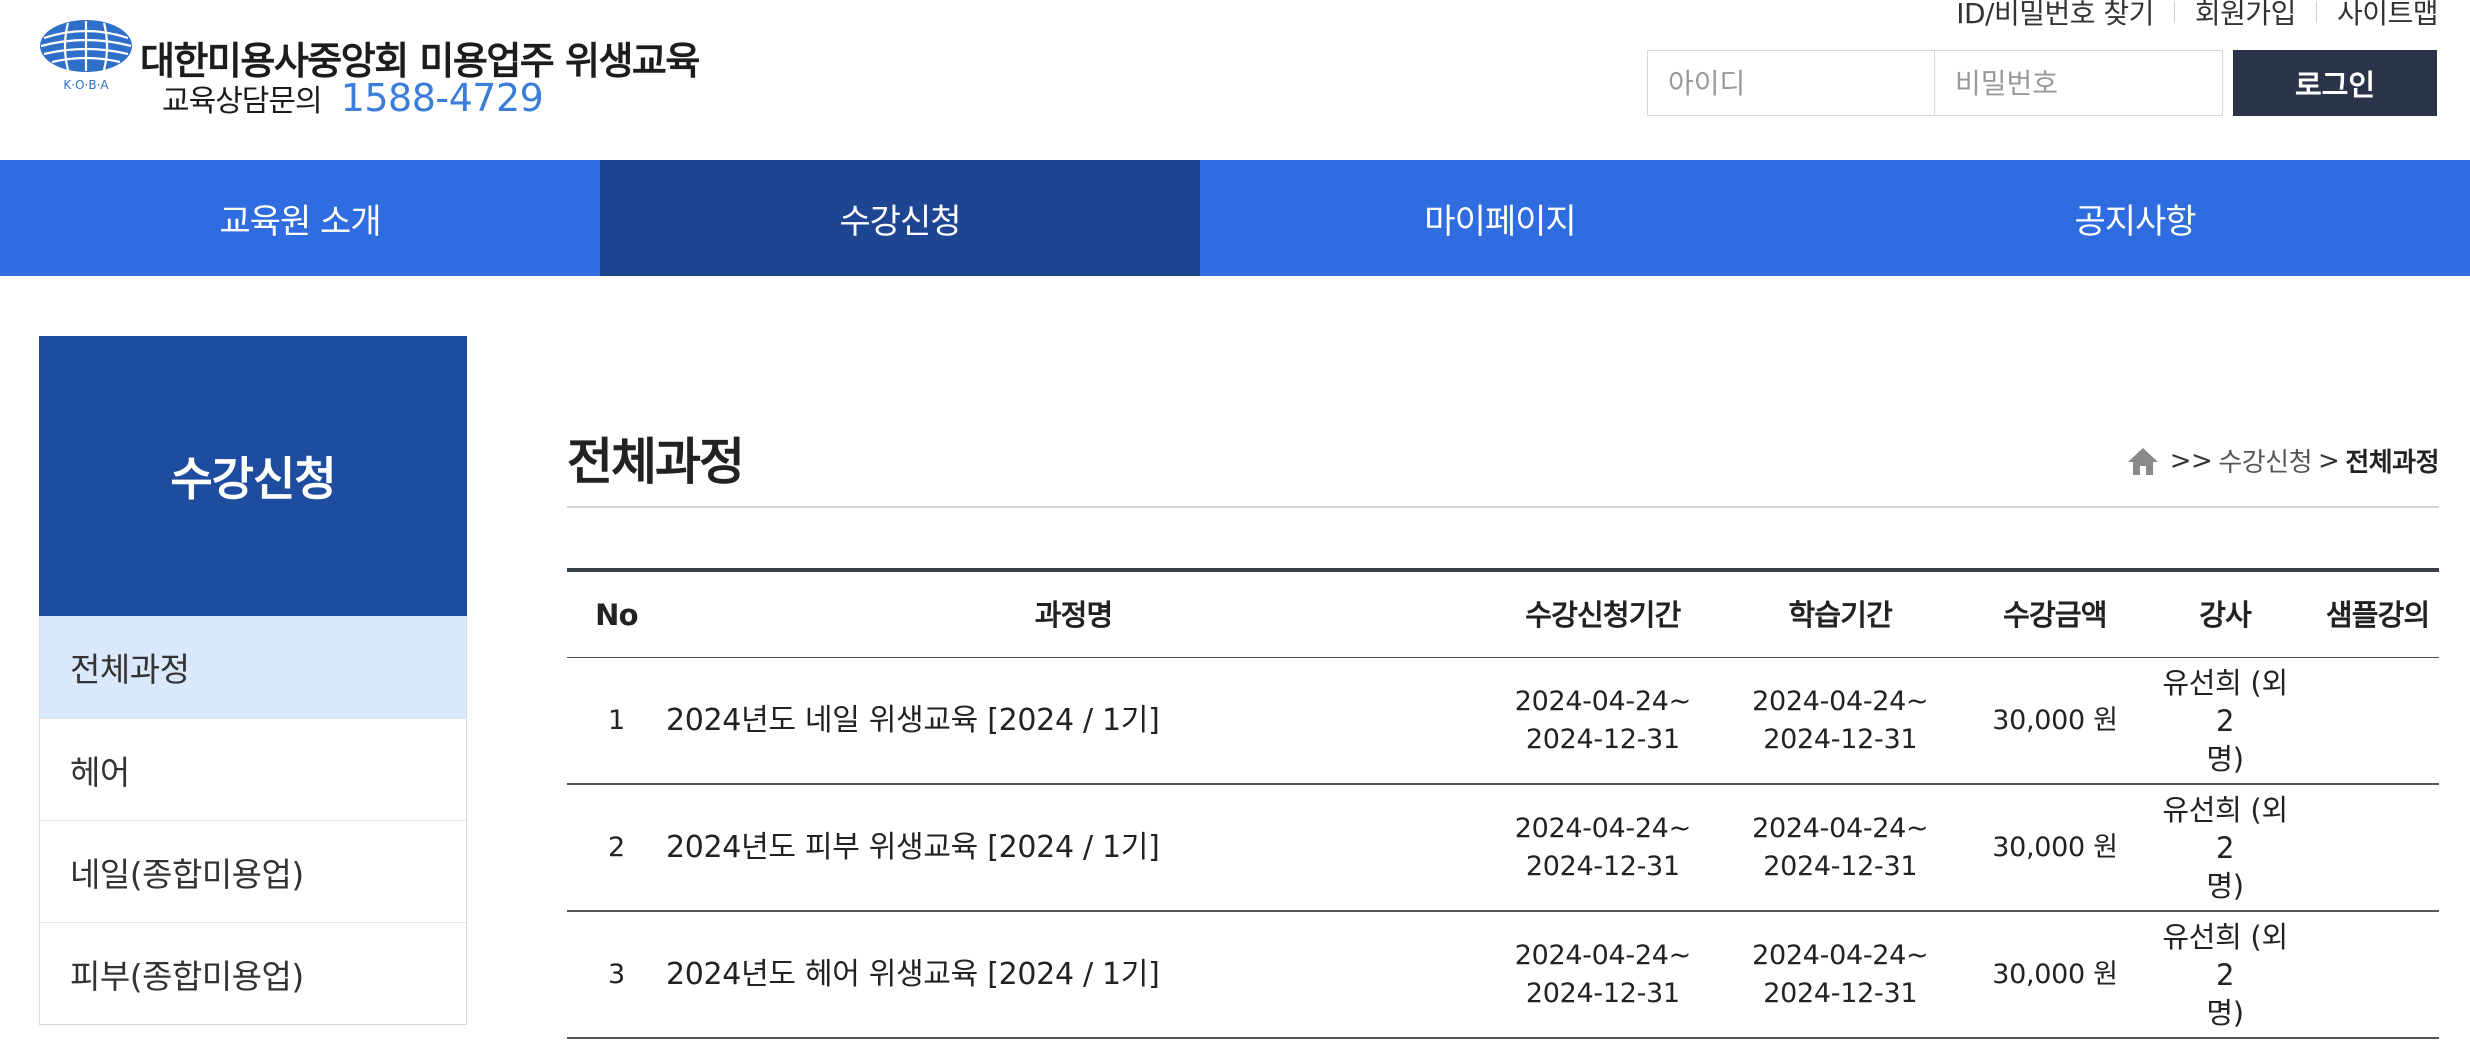  I want to click on nav-item-mypage: 마이페이지, so click(1500, 218).